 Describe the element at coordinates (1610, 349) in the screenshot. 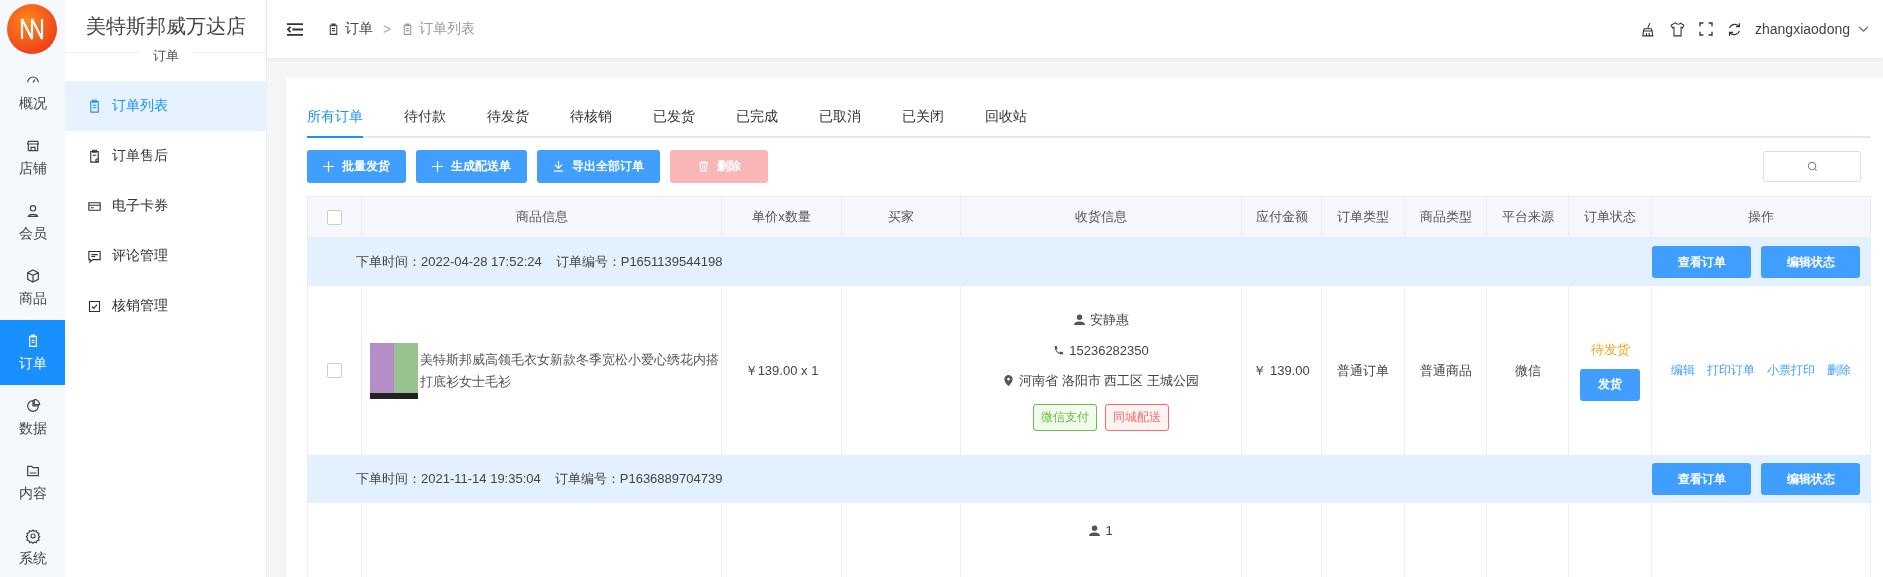

I see `order-status: 待发货` at that location.